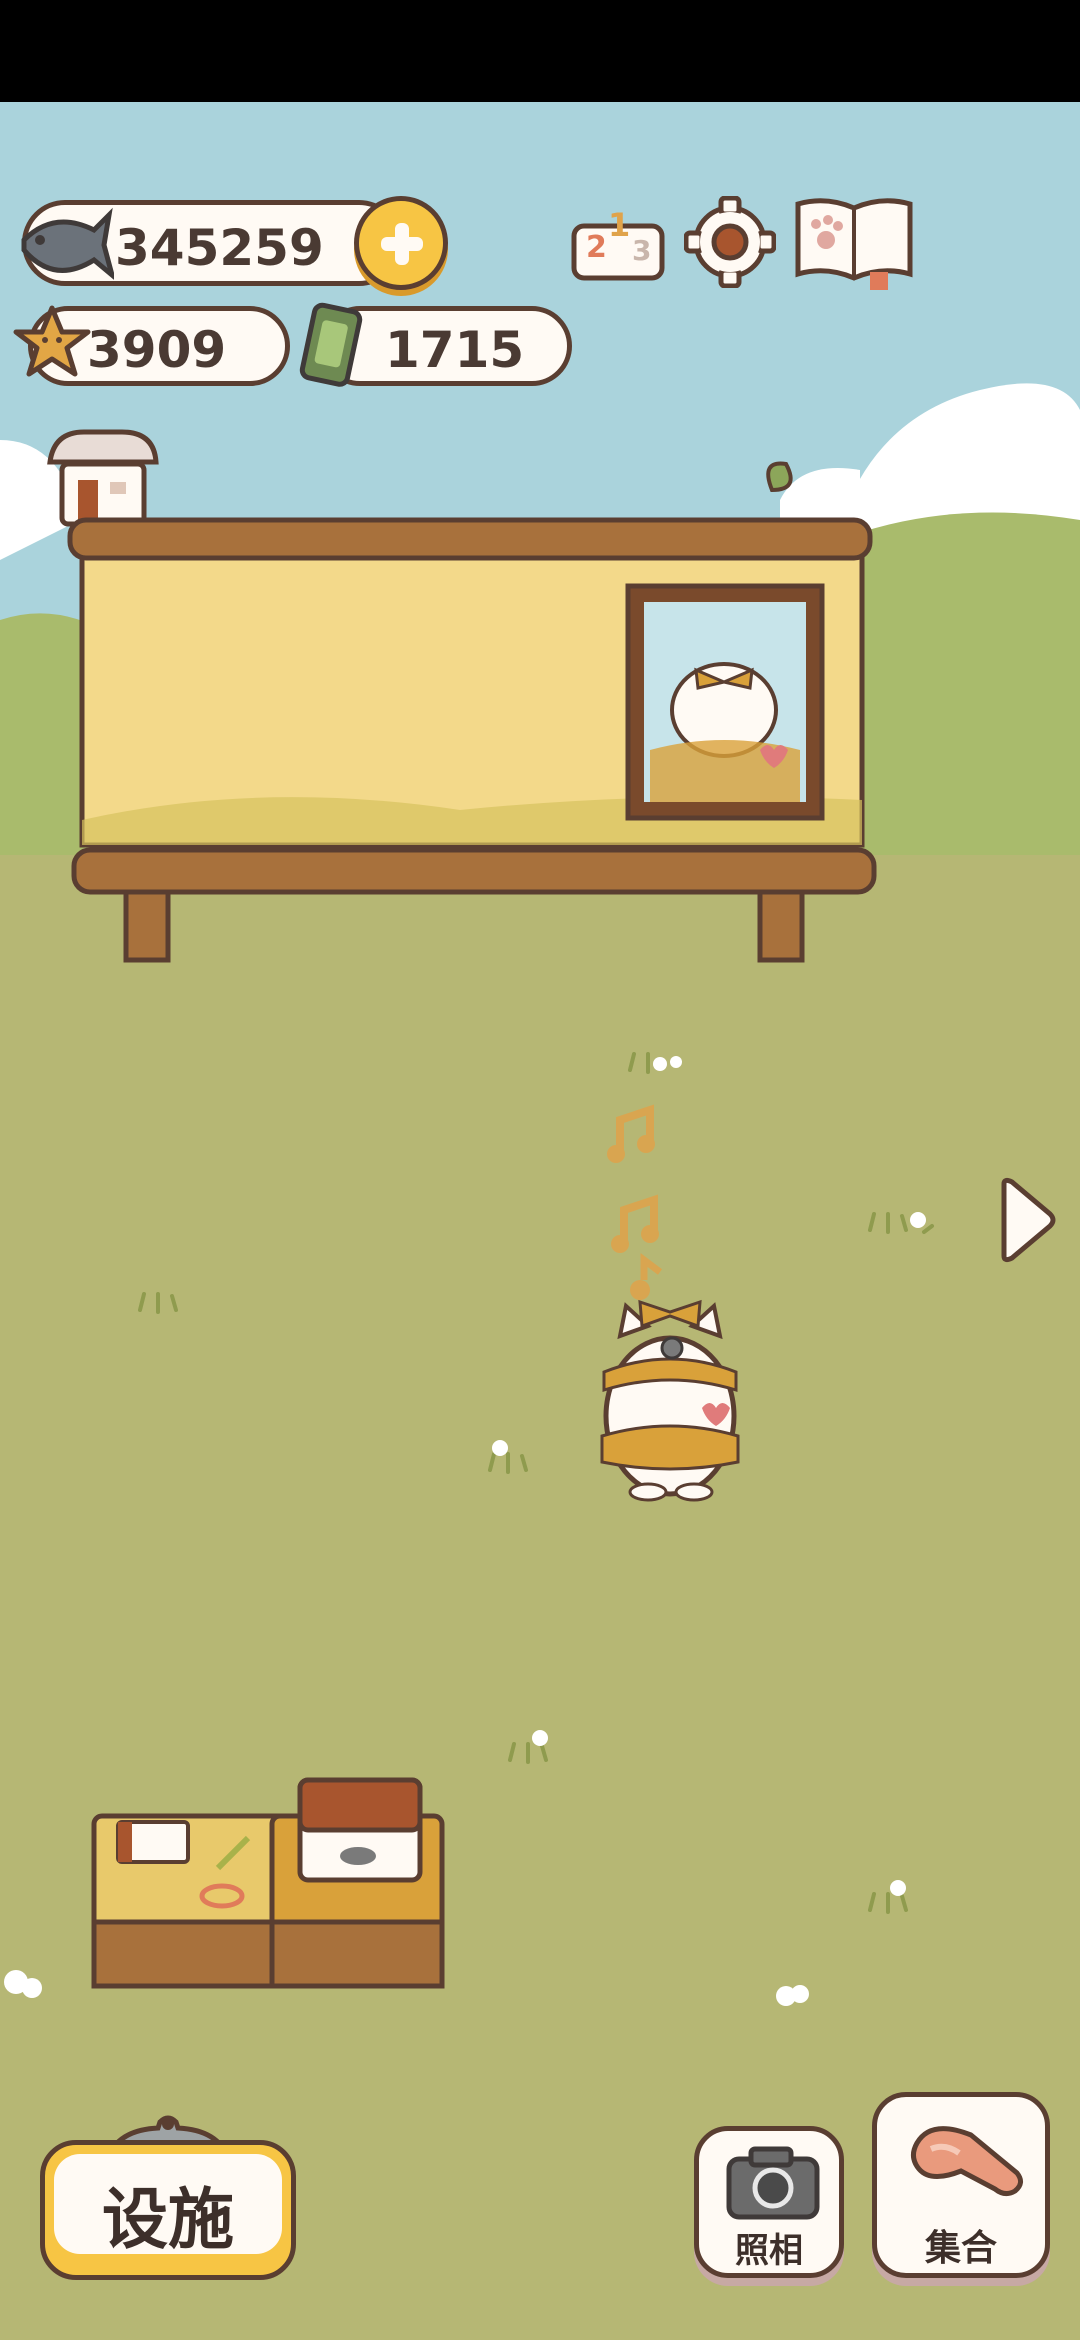 This screenshot has width=1080, height=2340. Describe the element at coordinates (596, 247) in the screenshot. I see `podium-second: 2` at that location.